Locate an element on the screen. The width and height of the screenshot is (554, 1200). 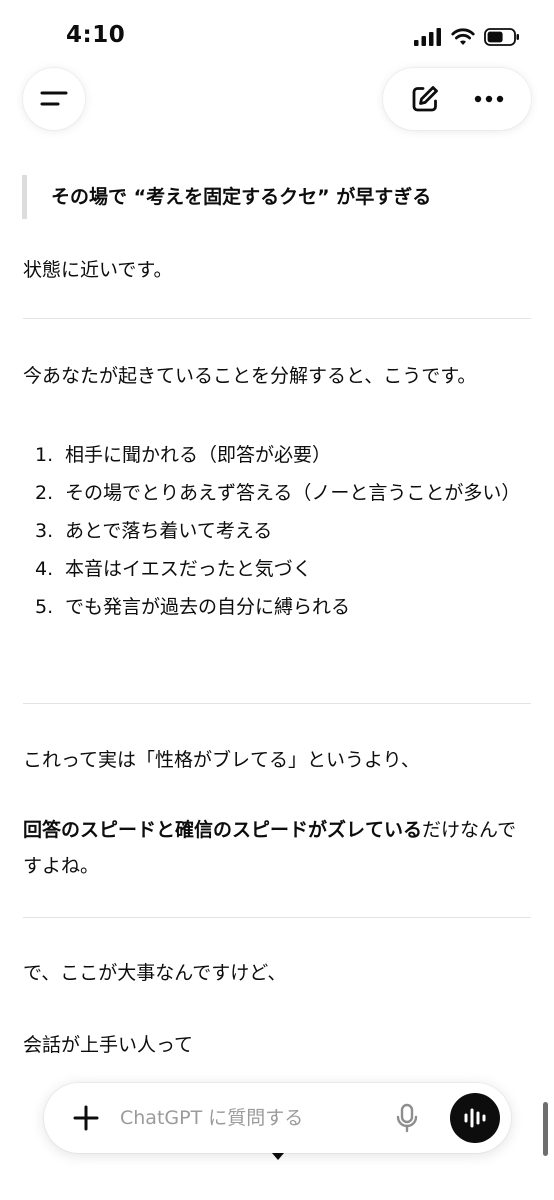
list-item: 4. 本音はイエスだったと気づく is located at coordinates (173, 569).